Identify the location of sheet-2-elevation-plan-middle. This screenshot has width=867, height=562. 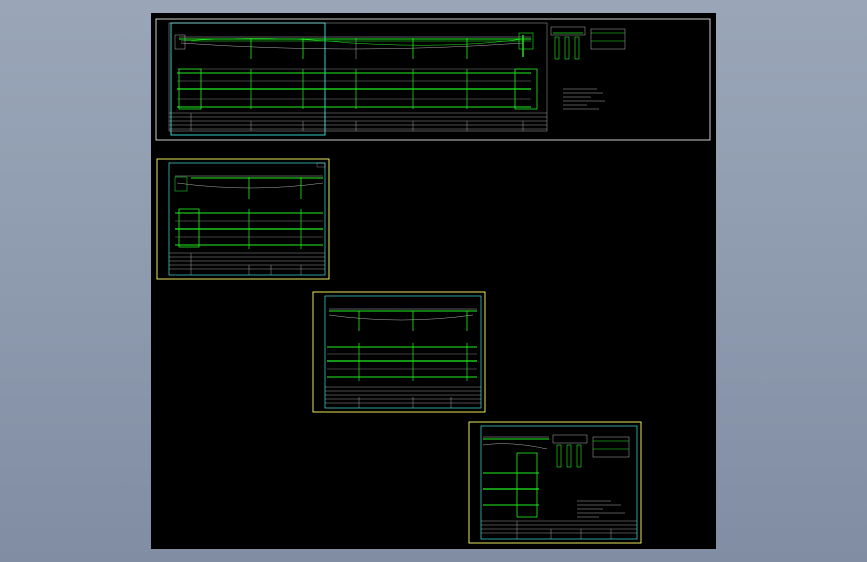
(399, 352).